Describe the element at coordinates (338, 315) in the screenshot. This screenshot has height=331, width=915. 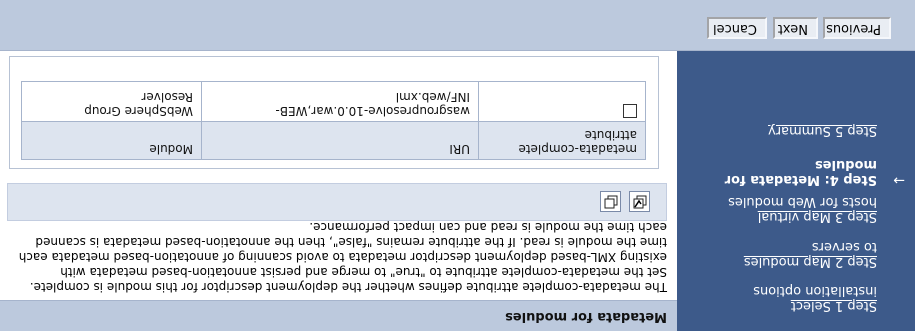
I see `page-title-bar: Metadata for modules` at that location.